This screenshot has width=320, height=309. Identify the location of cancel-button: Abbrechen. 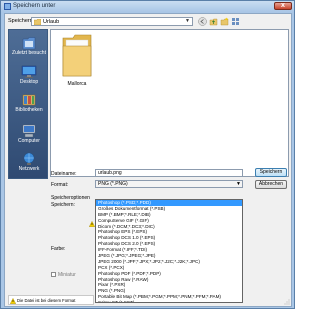
(271, 184).